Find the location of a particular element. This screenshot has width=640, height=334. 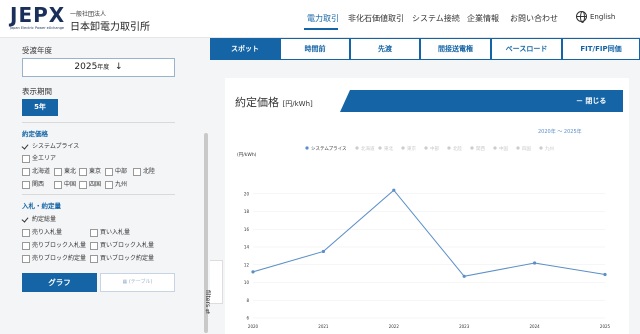

tab-forward: 先渡 is located at coordinates (385, 49).